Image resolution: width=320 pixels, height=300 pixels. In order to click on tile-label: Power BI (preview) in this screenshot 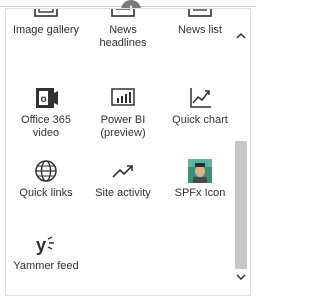, I will do `click(123, 126)`.